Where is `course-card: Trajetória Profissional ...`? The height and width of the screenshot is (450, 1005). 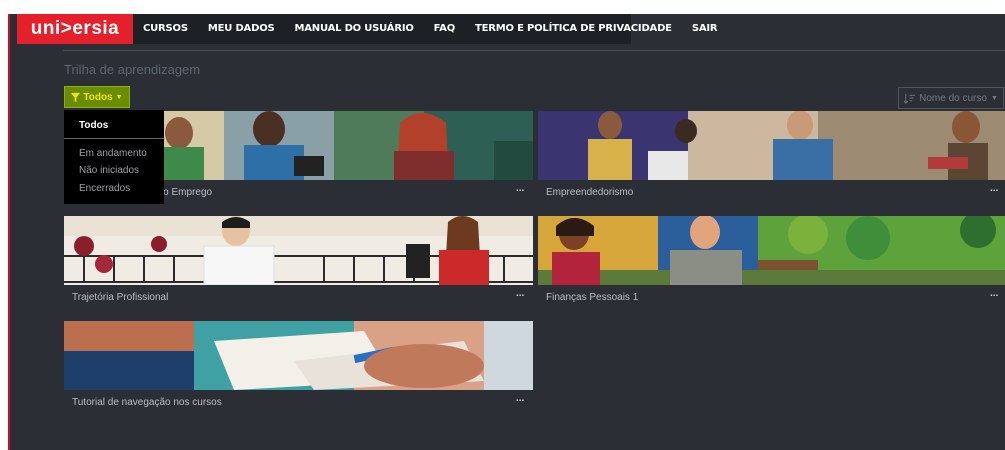 course-card: Trajetória Profissional ... is located at coordinates (298, 266).